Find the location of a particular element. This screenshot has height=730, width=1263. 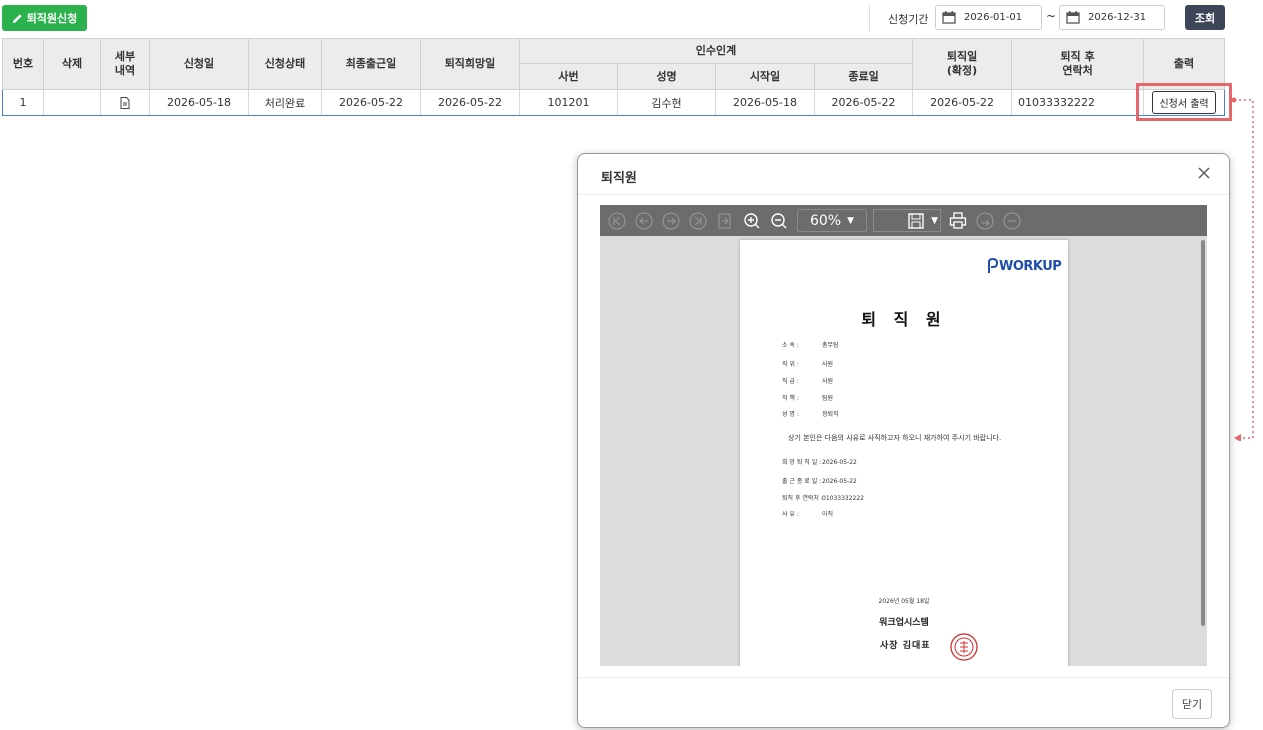

callout-connector is located at coordinates (1243, 269).